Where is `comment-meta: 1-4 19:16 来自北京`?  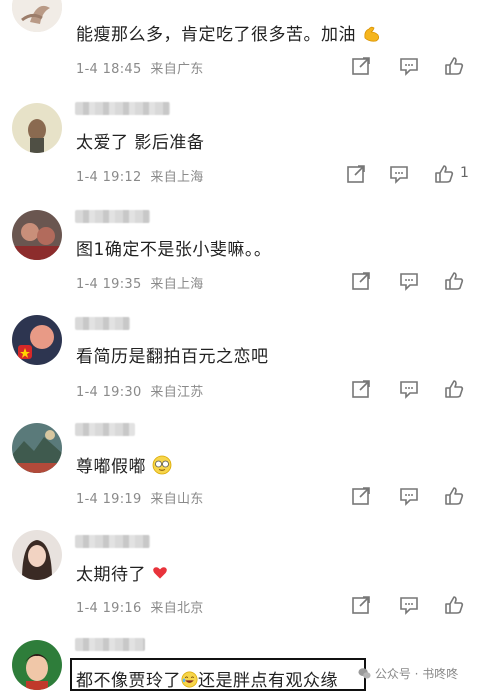
comment-meta: 1-4 19:16 来自北京 is located at coordinates (140, 608).